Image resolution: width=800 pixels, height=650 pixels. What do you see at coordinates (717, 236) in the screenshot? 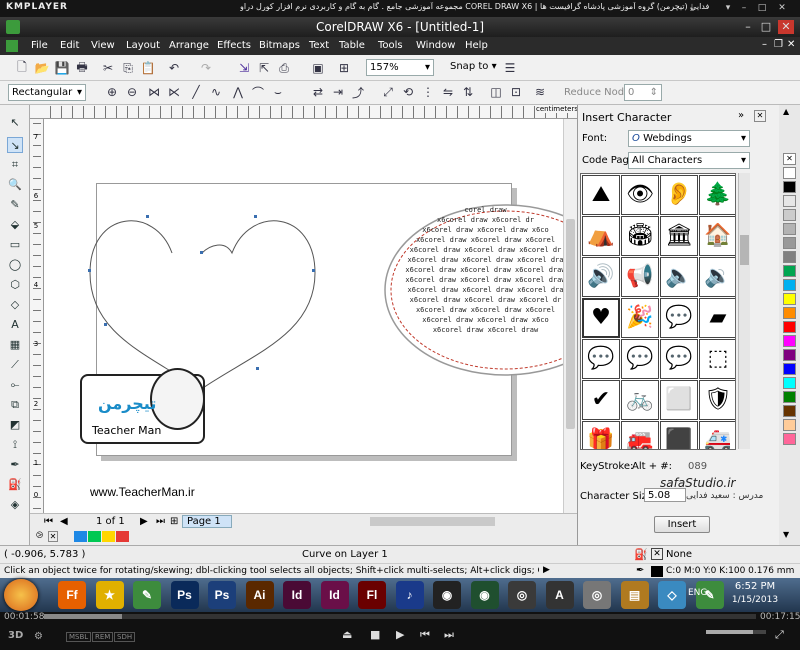
I see `glyph-cell: 🏠` at bounding box center [717, 236].